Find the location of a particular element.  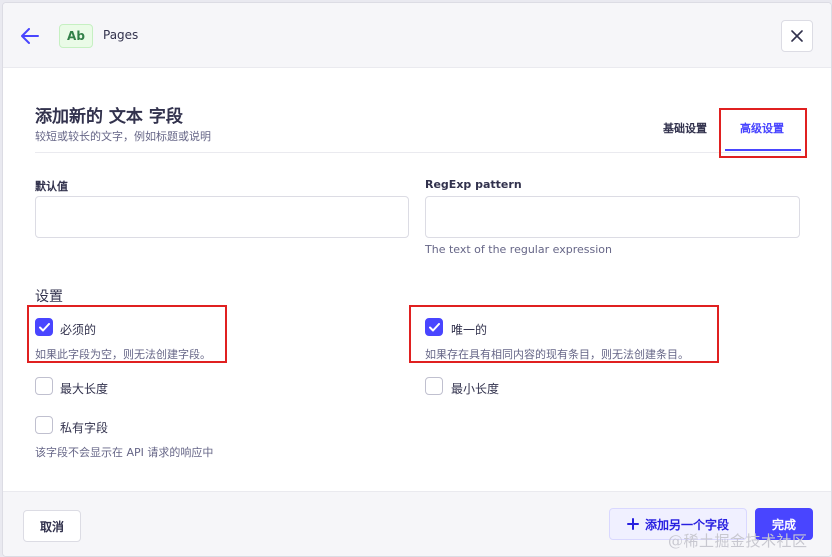

form-subtitle: 较短或较长的文字，例如标题或说明 is located at coordinates (123, 136).